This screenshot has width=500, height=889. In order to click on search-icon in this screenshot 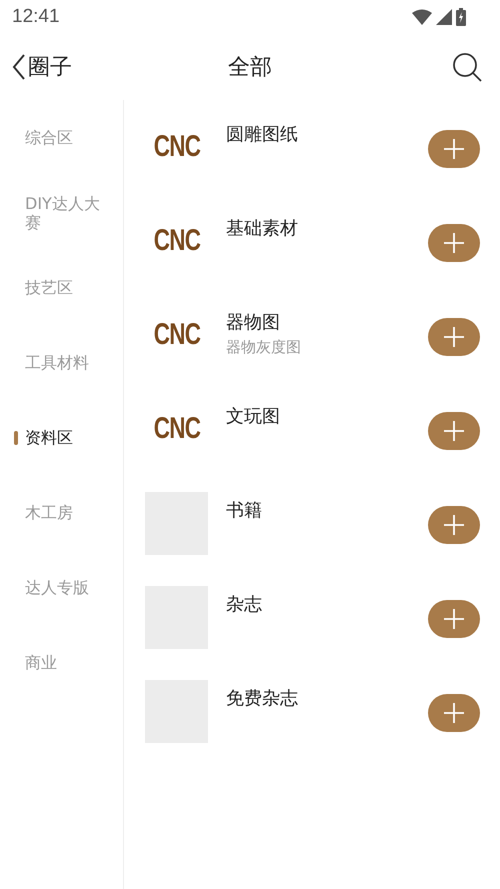, I will do `click(467, 67)`.